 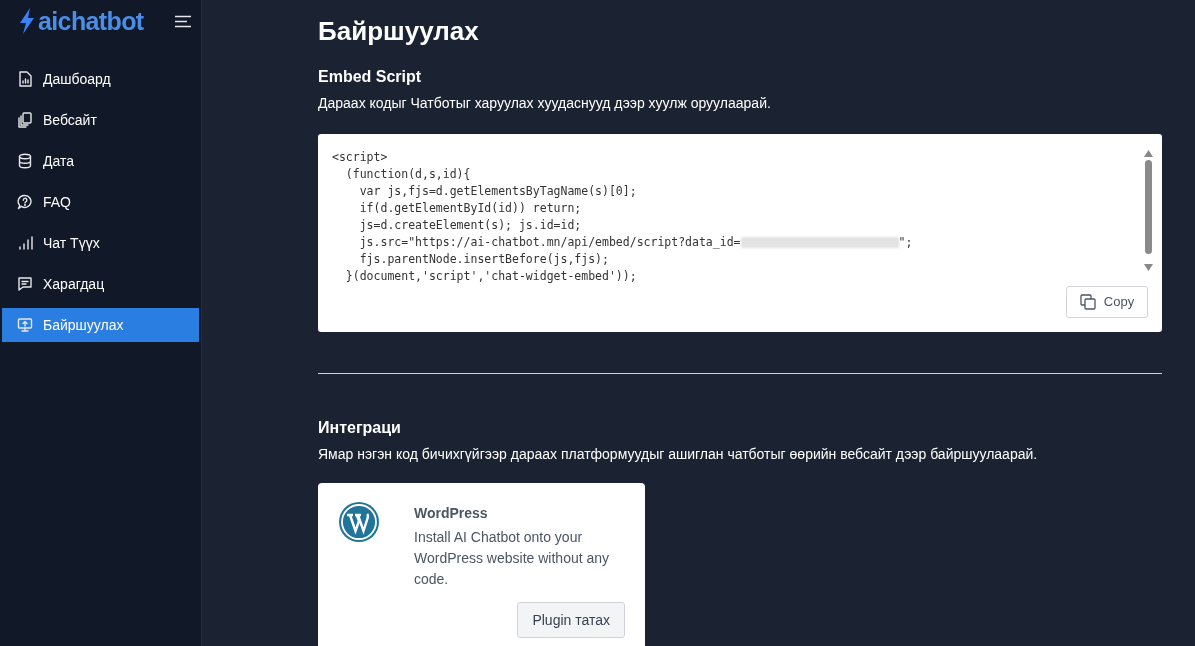 What do you see at coordinates (678, 454) in the screenshot?
I see `section-description: Ямар нэгэн код бичихгүйгээр дараах платформуудыг ашиглан чатботыг өөрийн вебсайт дээр байршуулаарай.` at bounding box center [678, 454].